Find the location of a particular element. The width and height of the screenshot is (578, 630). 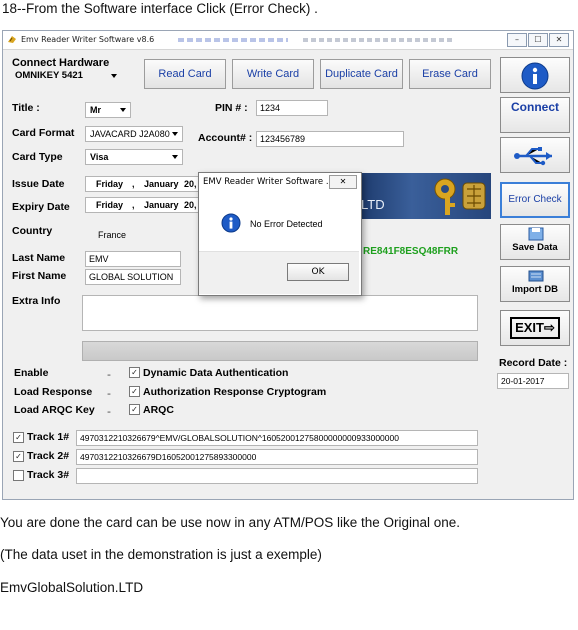

extra-info-textarea is located at coordinates (280, 313).